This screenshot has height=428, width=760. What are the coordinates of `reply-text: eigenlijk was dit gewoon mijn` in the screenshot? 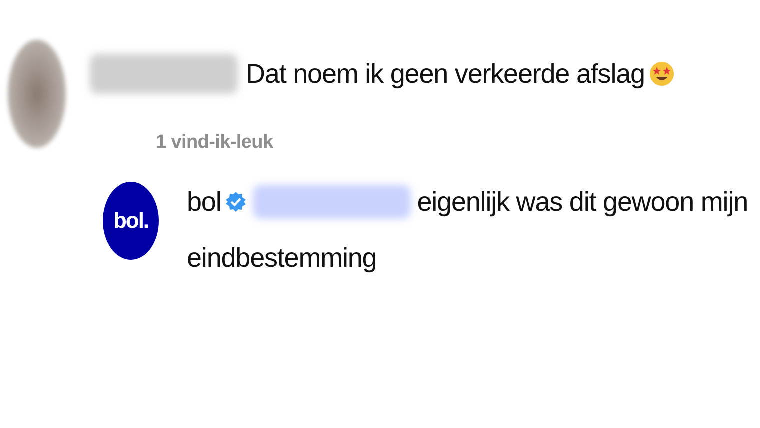 It's located at (582, 202).